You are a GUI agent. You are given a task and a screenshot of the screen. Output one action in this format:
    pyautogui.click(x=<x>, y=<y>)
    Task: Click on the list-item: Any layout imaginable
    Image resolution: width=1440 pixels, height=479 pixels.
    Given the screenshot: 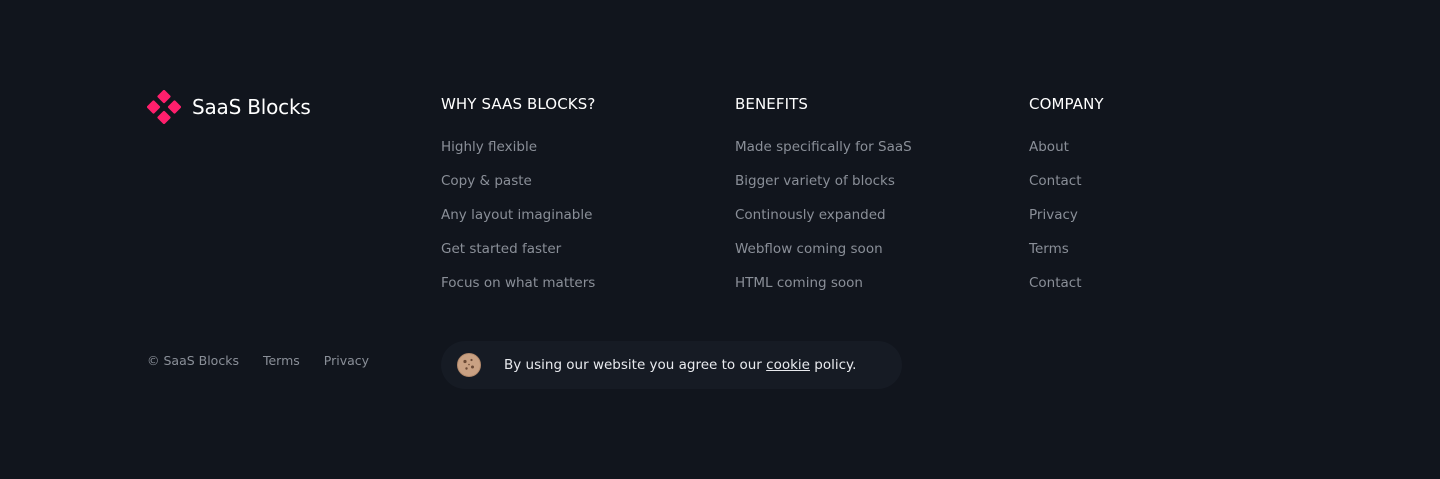 What is the action you would take?
    pyautogui.click(x=518, y=221)
    